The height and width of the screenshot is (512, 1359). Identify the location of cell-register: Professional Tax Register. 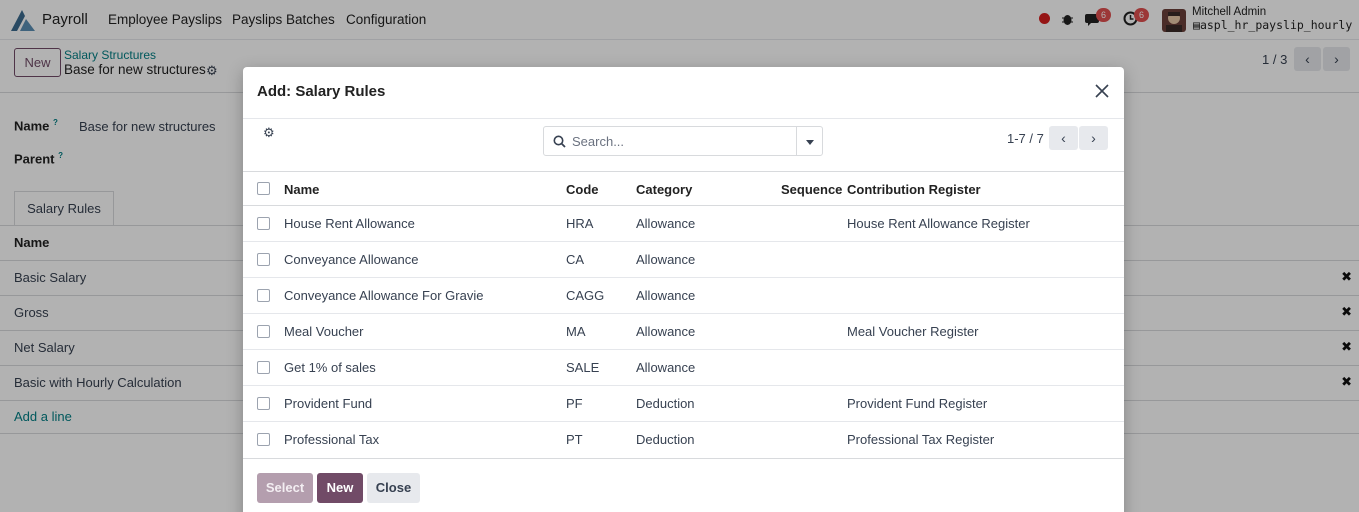
(921, 439).